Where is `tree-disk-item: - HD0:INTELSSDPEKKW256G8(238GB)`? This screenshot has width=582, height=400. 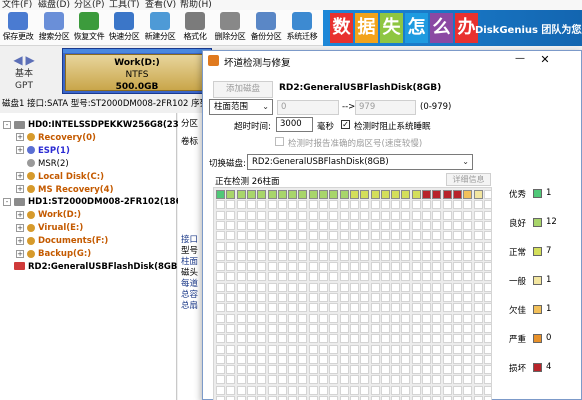
tree-disk-item: - HD0:INTELSSDPEKKW256G8(238GB) is located at coordinates (102, 125).